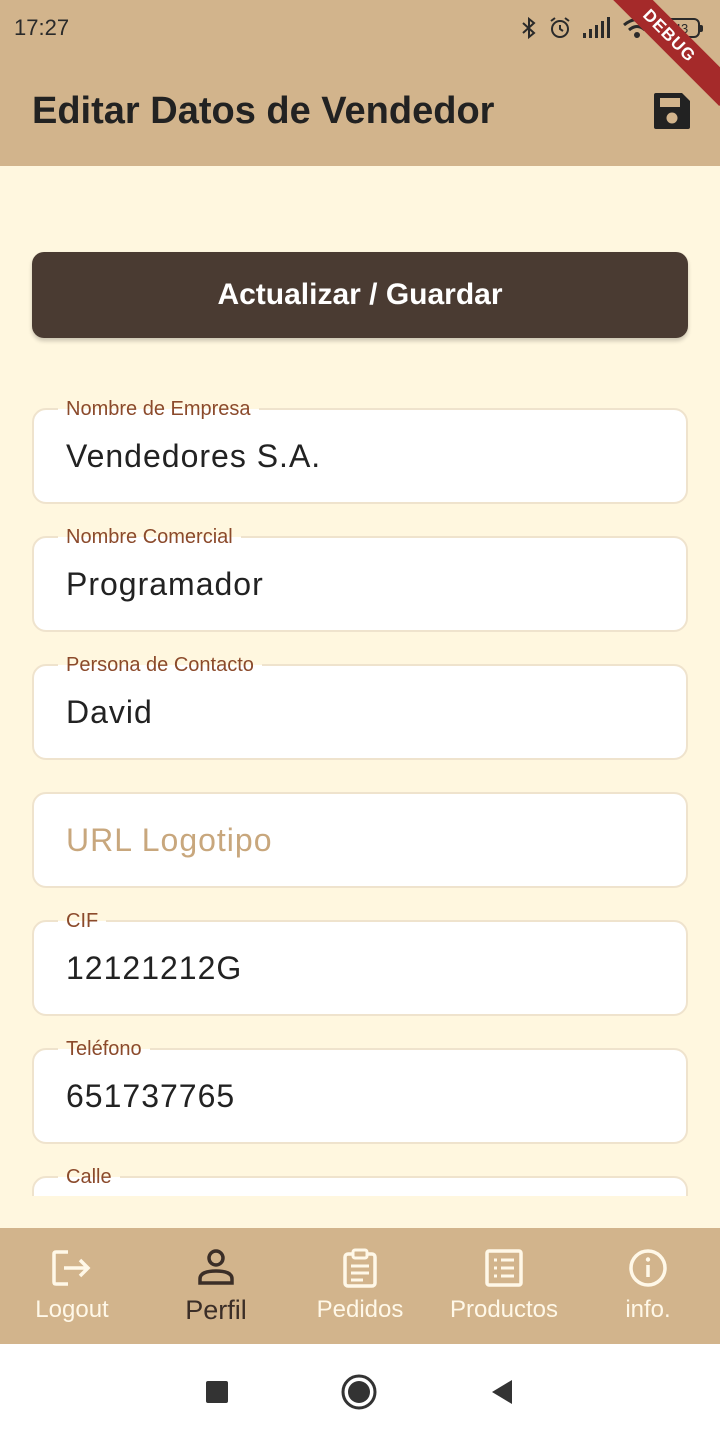 The image size is (720, 1440). What do you see at coordinates (263, 110) in the screenshot?
I see `page-title: Editar Datos de Vendedor` at bounding box center [263, 110].